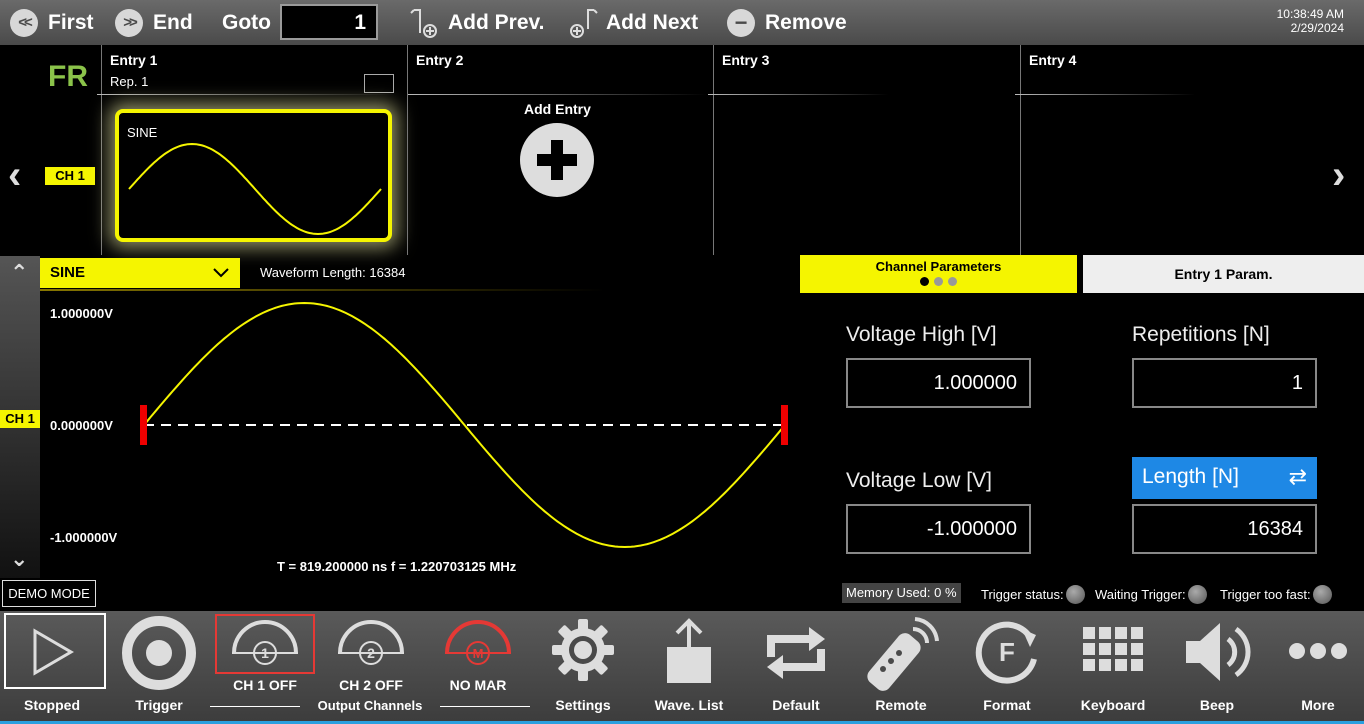 The image size is (1364, 724). Describe the element at coordinates (1140, 594) in the screenshot. I see `waiting-trigger-label: Waiting Trigger:` at that location.